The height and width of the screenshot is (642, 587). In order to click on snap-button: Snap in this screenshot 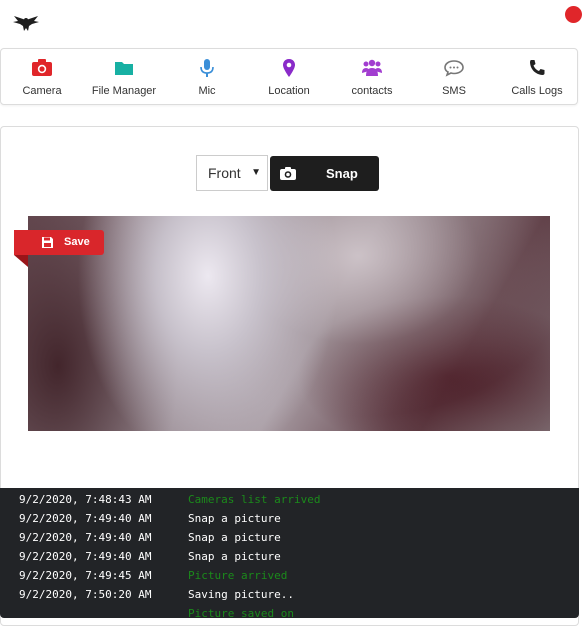, I will do `click(324, 173)`.